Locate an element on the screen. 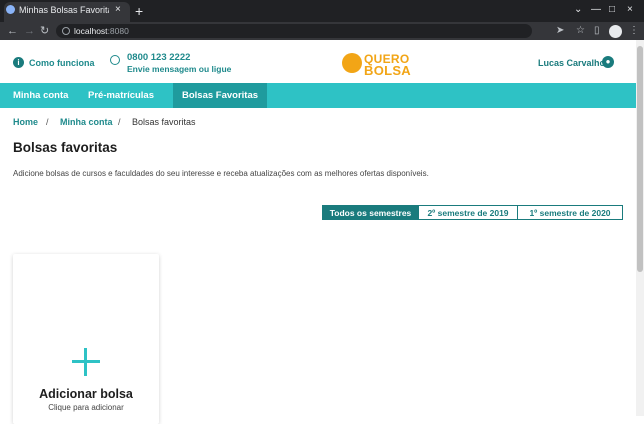 This screenshot has height=424, width=644. back-arrow-icon: ← is located at coordinates (12, 31).